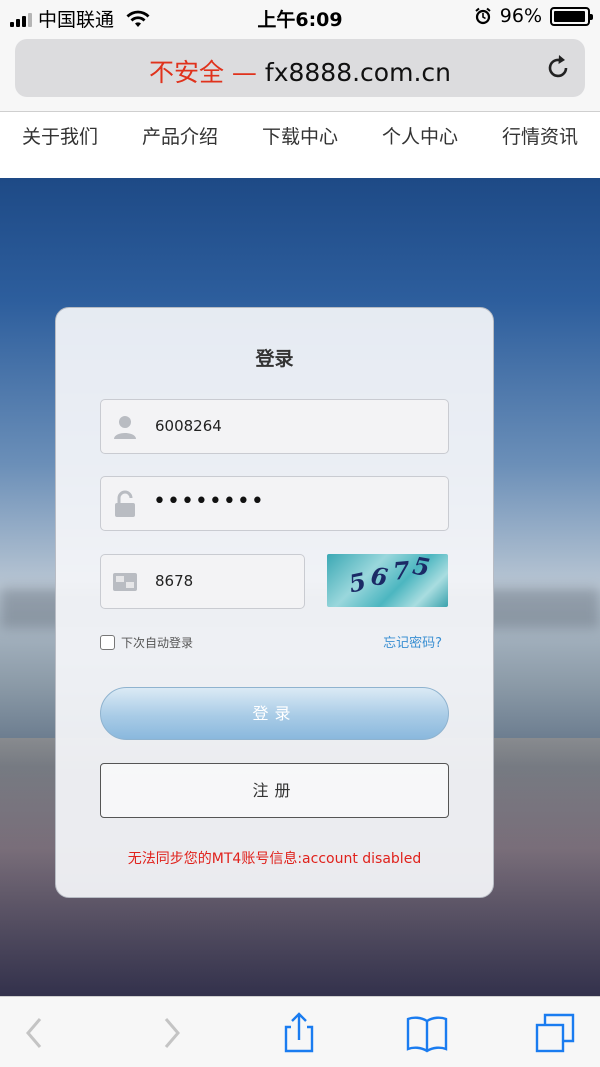  What do you see at coordinates (157, 643) in the screenshot?
I see `remember-label: 下次自动登录` at bounding box center [157, 643].